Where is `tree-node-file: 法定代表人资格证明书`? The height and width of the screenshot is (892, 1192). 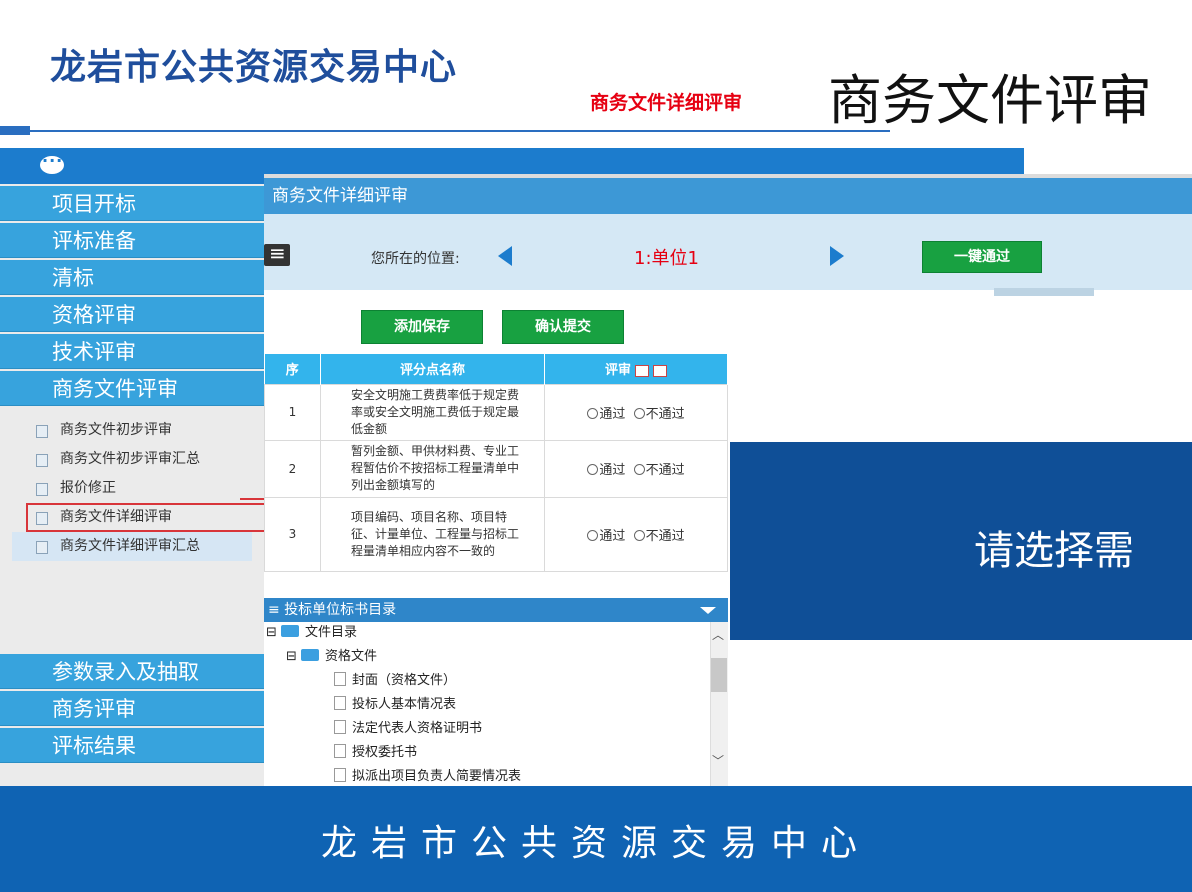 tree-node-file: 法定代表人资格证明书 is located at coordinates (408, 729).